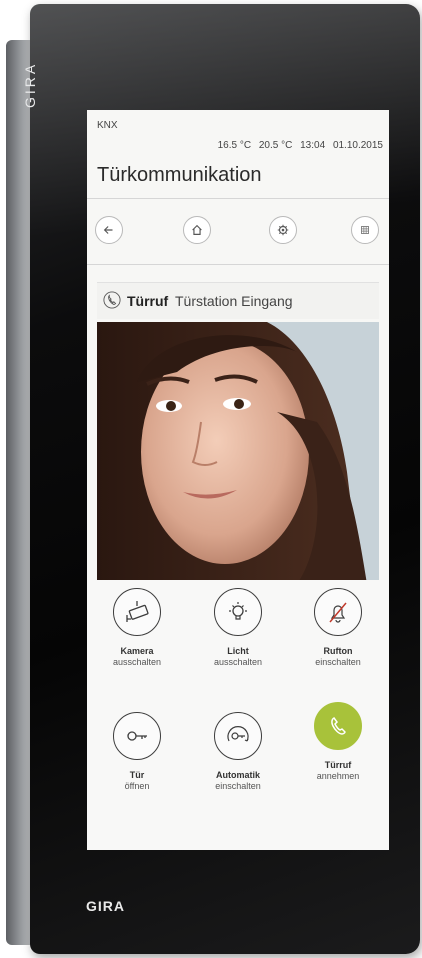  I want to click on ringtone-label: Rufton, so click(338, 651).